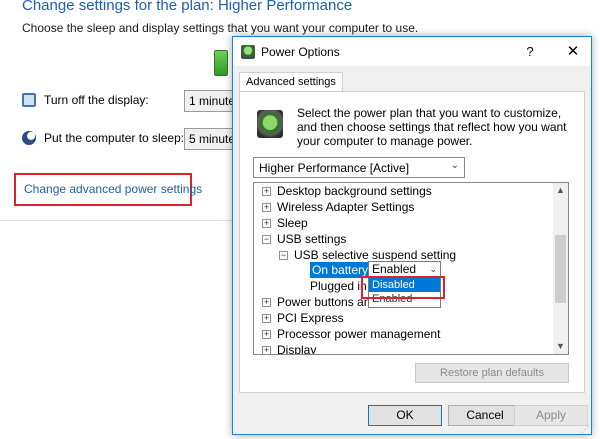 The image size is (600, 439). What do you see at coordinates (113, 189) in the screenshot?
I see `advanced-power-settings-link: Change advanced power settings` at bounding box center [113, 189].